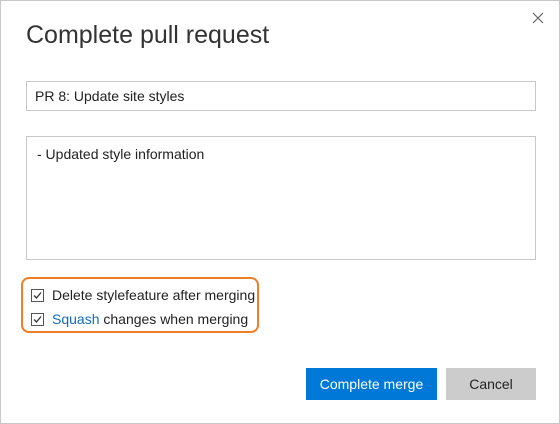 This screenshot has width=560, height=424. I want to click on squash-link: Squash, so click(75, 319).